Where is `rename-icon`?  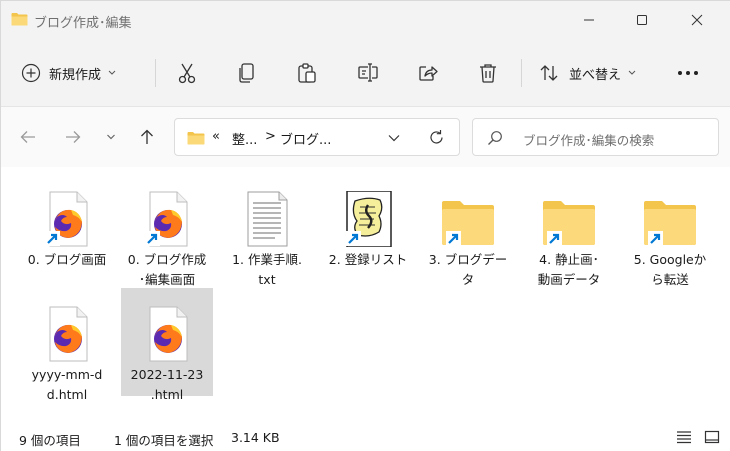
rename-icon is located at coordinates (368, 72).